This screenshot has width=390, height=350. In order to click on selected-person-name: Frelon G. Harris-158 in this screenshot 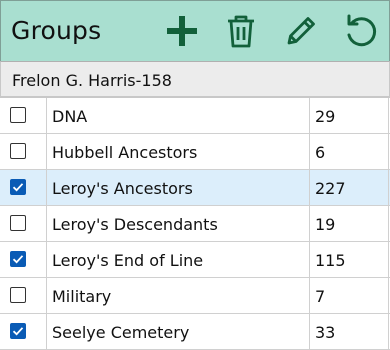, I will do `click(92, 80)`.